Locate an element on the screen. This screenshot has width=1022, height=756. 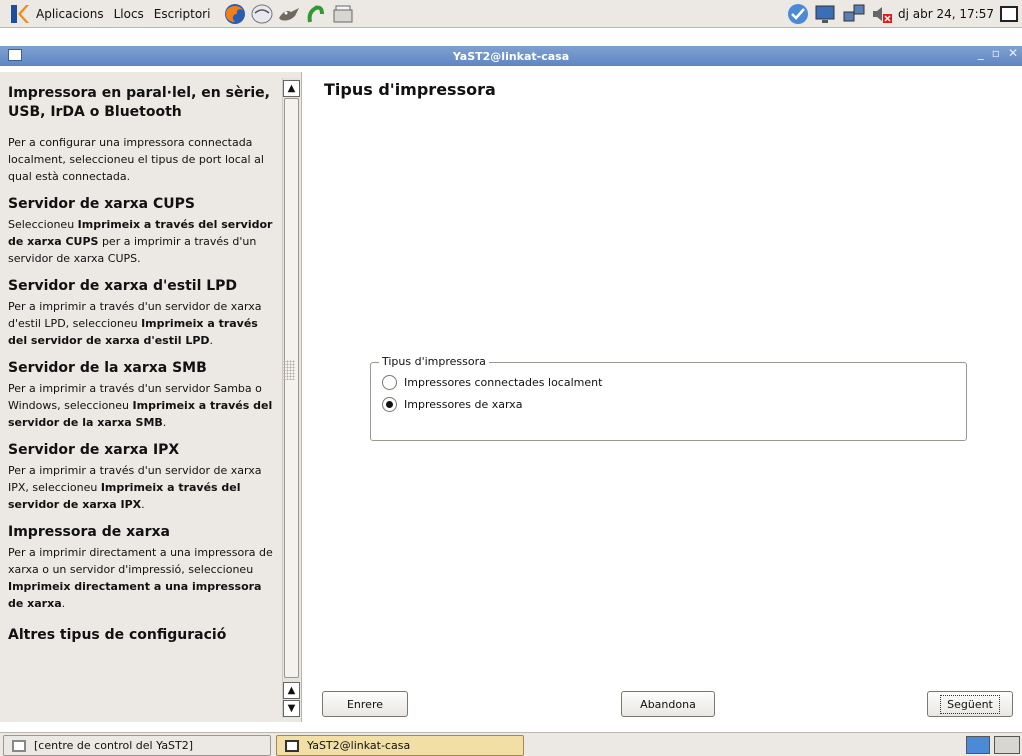
show-desktop-icon is located at coordinates (1009, 13).